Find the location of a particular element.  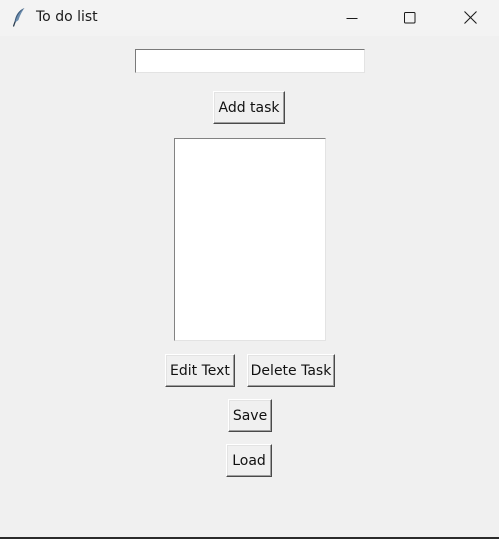

close-button is located at coordinates (470, 18).